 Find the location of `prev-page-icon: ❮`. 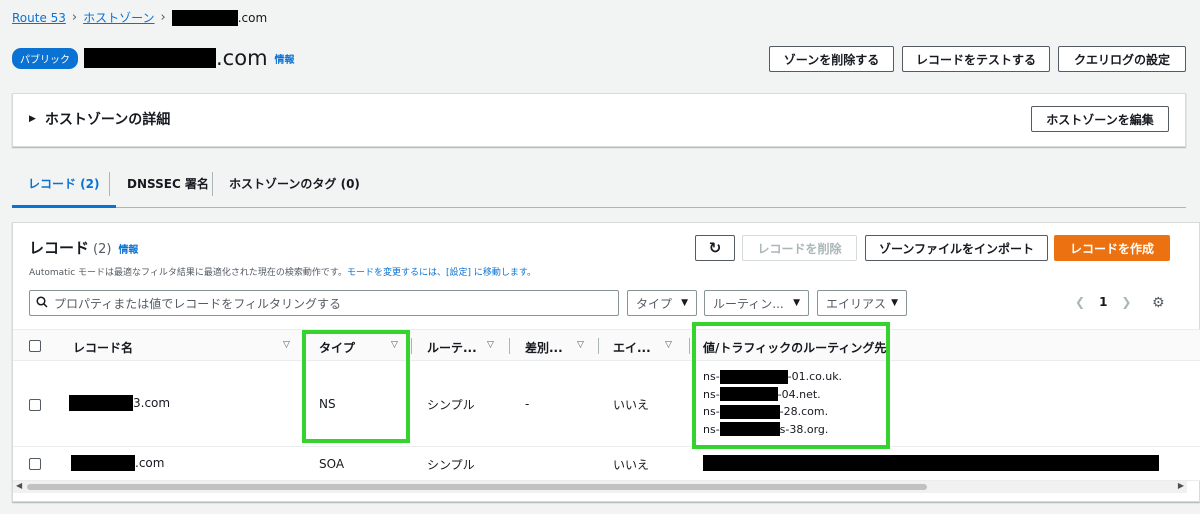

prev-page-icon: ❮ is located at coordinates (1080, 302).